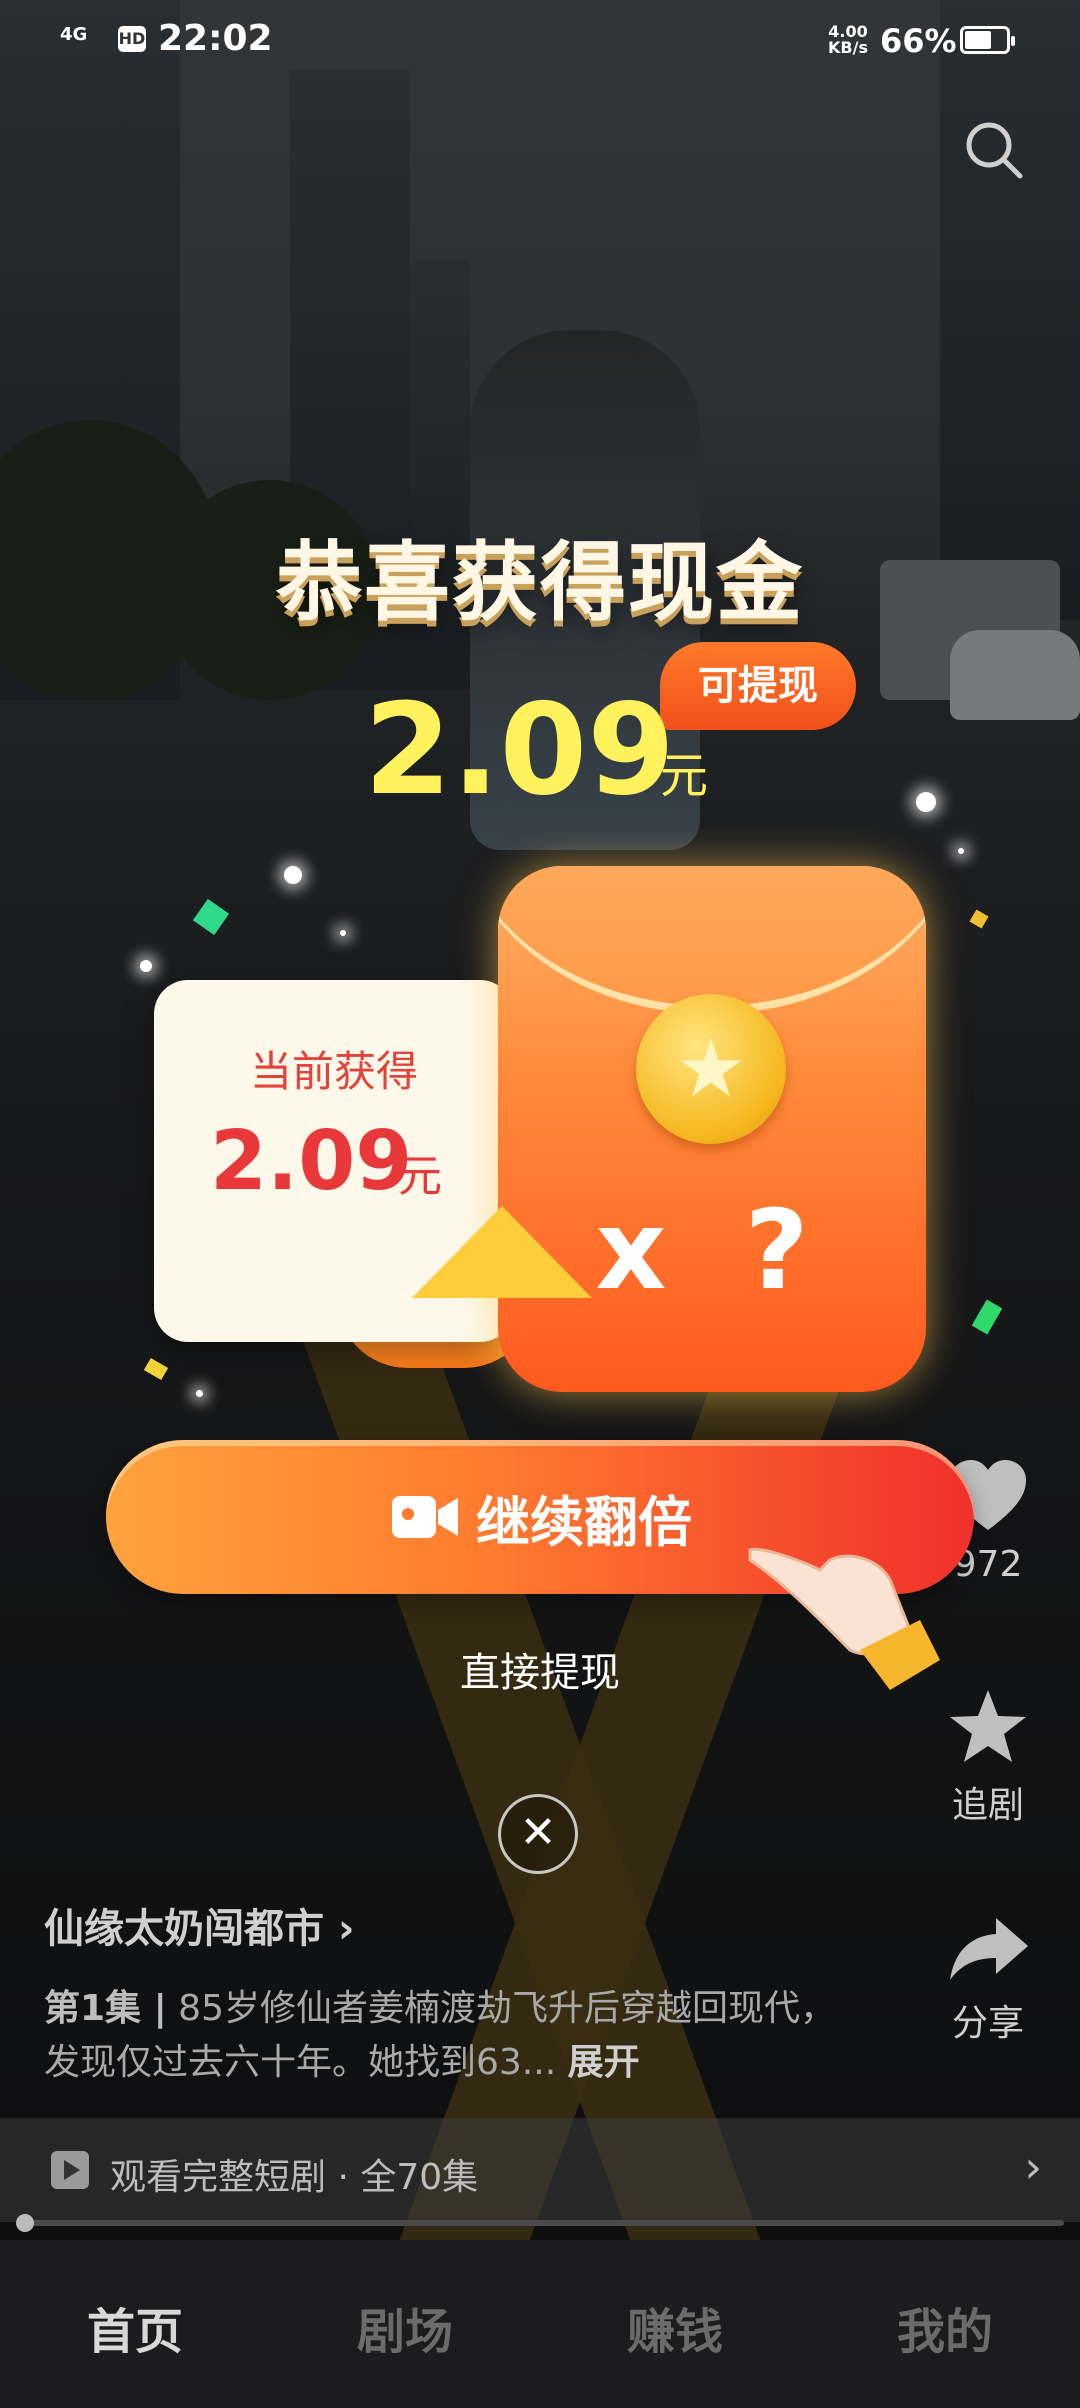 The image size is (1080, 2408). Describe the element at coordinates (215, 38) in the screenshot. I see `clock: 22:02` at that location.